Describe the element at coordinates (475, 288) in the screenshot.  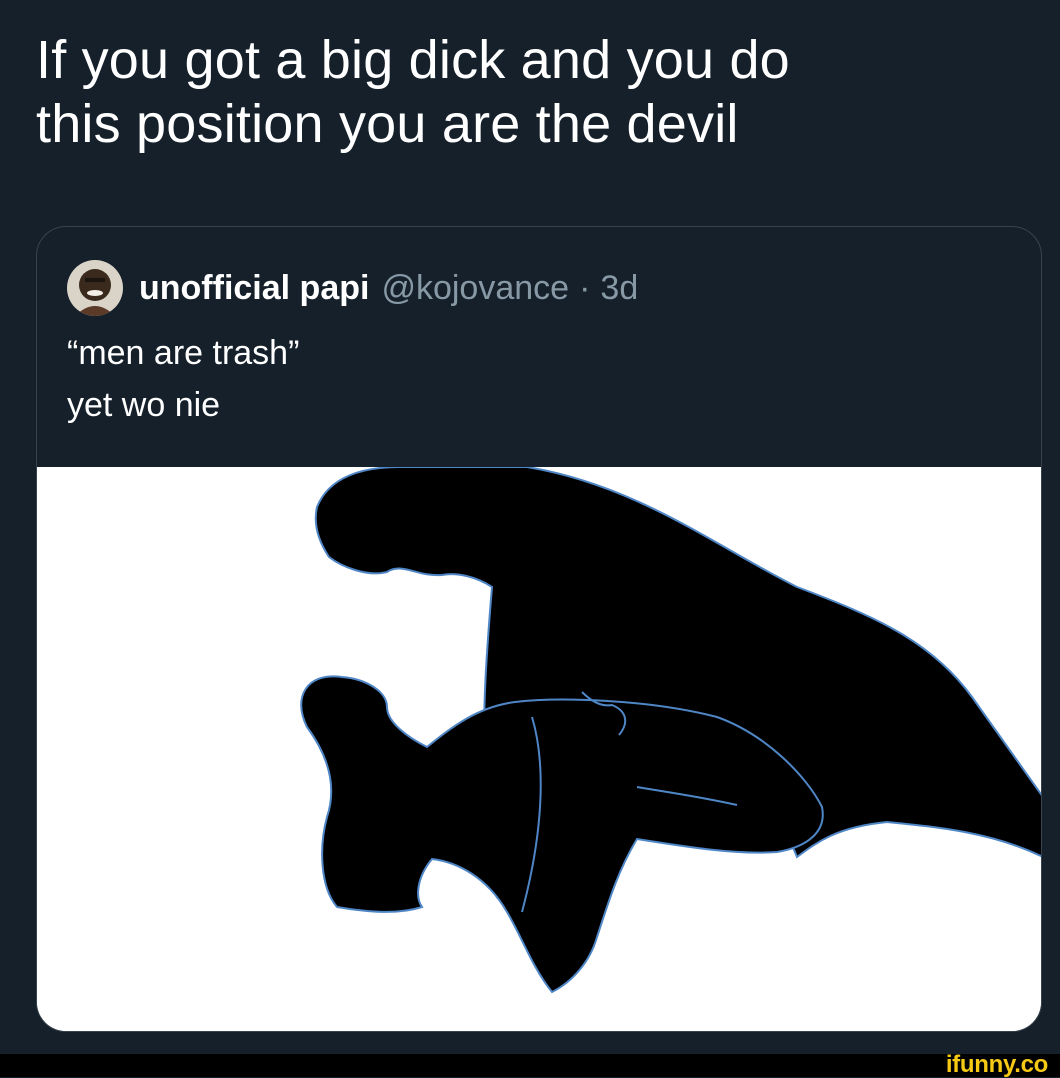
I see `quoted-handle: @kojovance` at that location.